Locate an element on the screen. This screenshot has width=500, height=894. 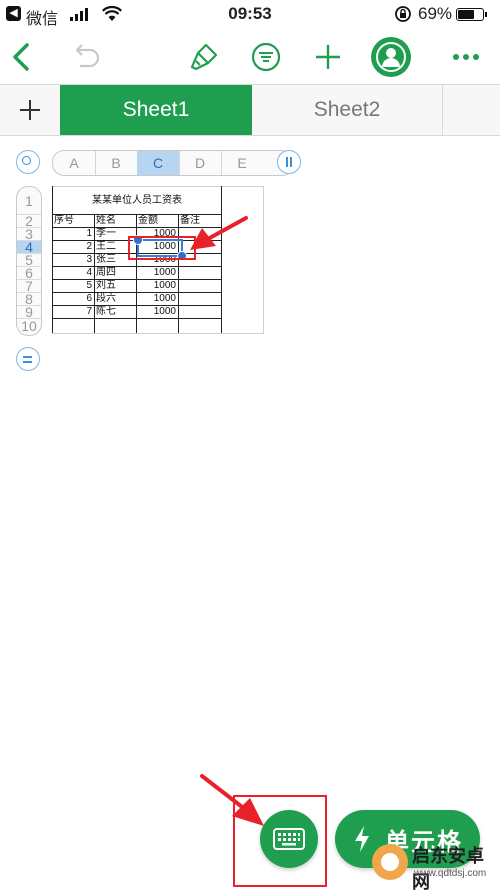
select-all-button is located at coordinates (28, 162).